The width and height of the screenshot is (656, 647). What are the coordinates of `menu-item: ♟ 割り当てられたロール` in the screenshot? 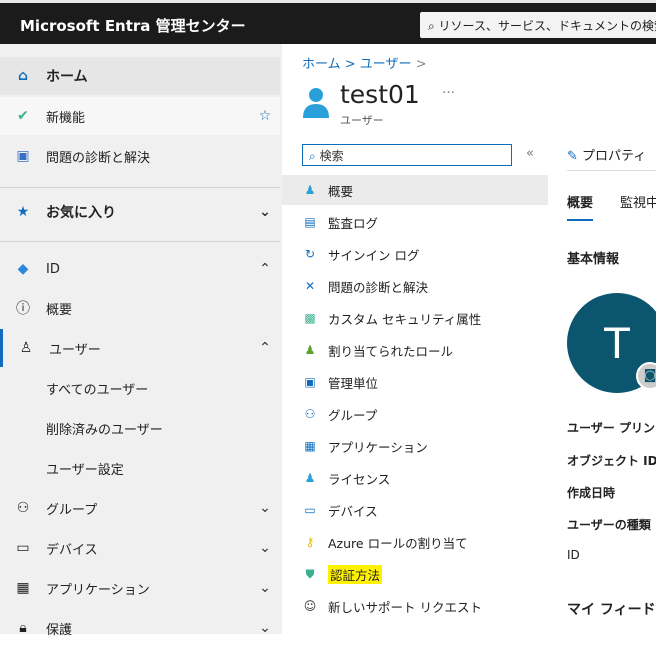 It's located at (415, 350).